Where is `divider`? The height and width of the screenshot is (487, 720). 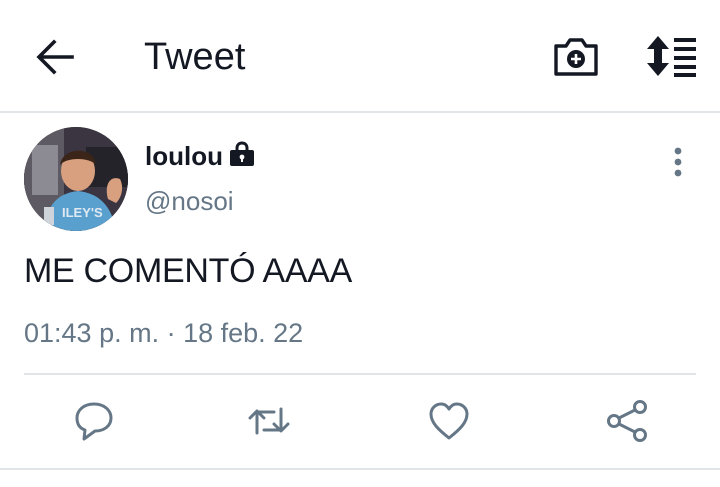
divider is located at coordinates (360, 374).